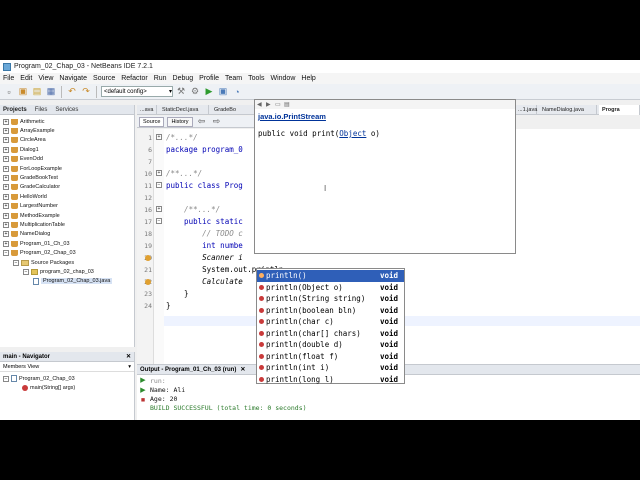  What do you see at coordinates (308, 78) in the screenshot?
I see `menu-help: Help` at bounding box center [308, 78].